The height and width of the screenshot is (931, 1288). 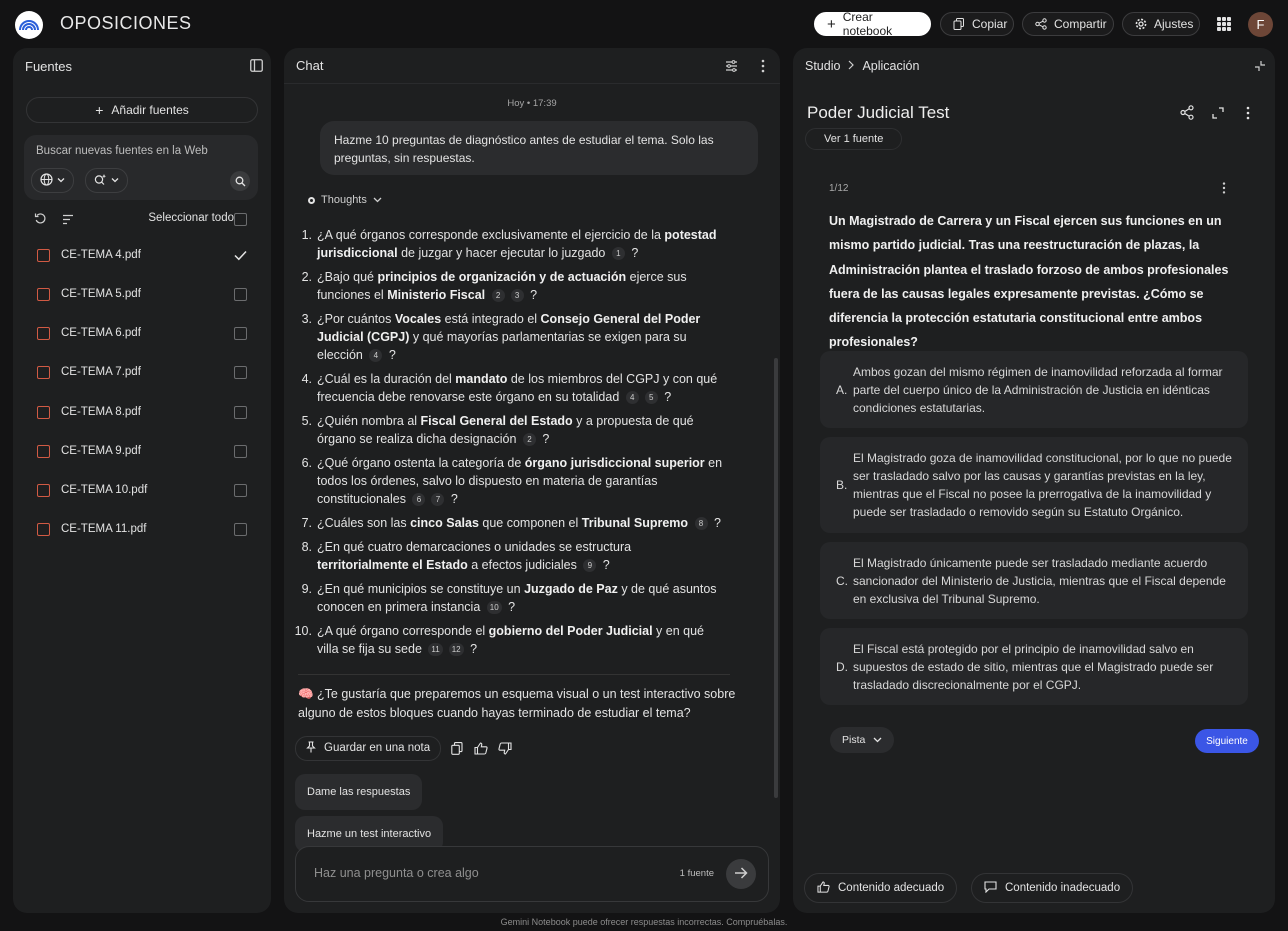 I want to click on apps-grid-icon, so click(x=1224, y=24).